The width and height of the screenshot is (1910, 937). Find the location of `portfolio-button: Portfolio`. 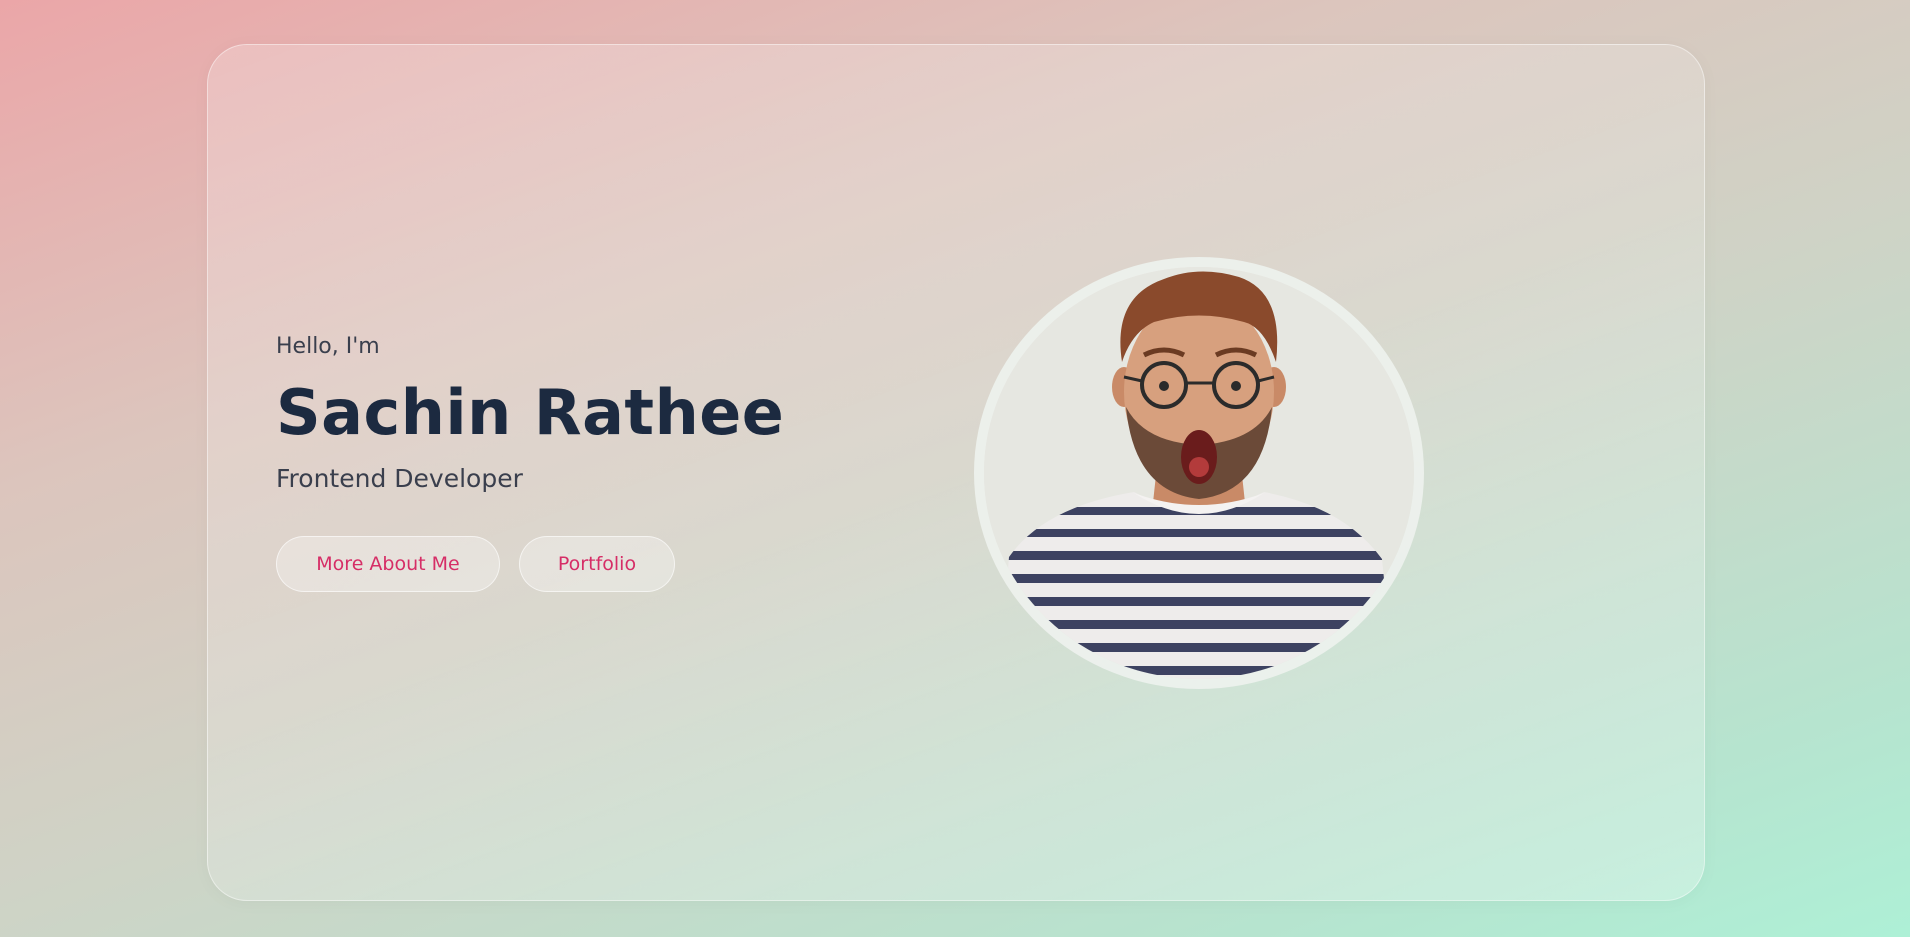

portfolio-button: Portfolio is located at coordinates (597, 564).